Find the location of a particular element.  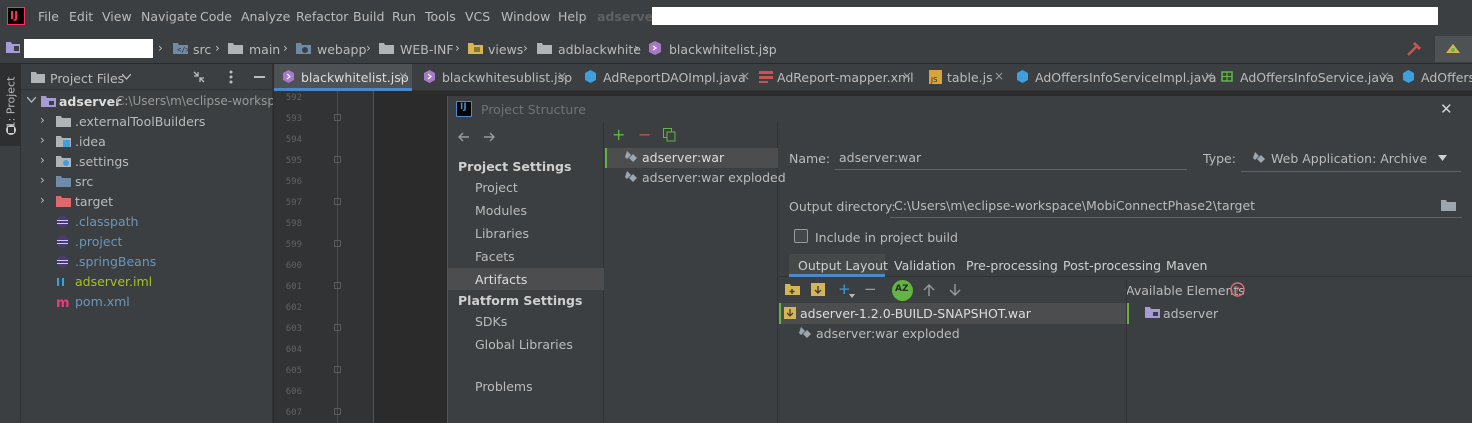

editor-text-area is located at coordinates (411, 257).